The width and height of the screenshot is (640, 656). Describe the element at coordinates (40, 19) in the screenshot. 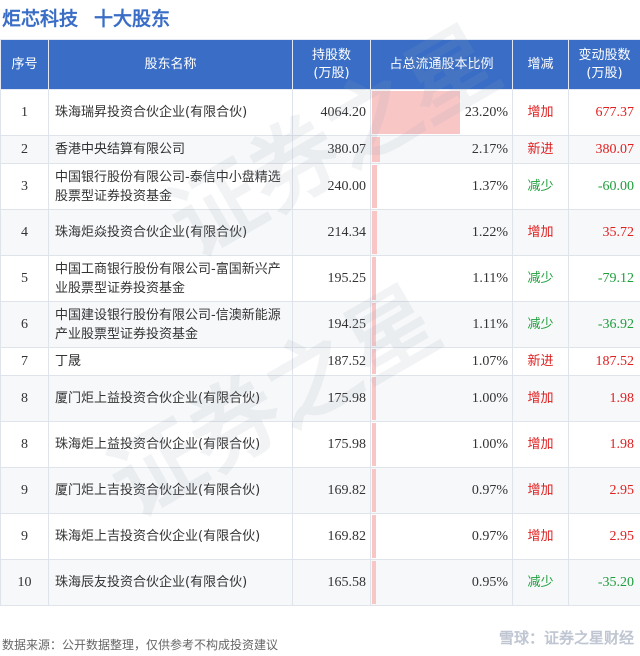

I see `company-name: 炬芯科技` at that location.